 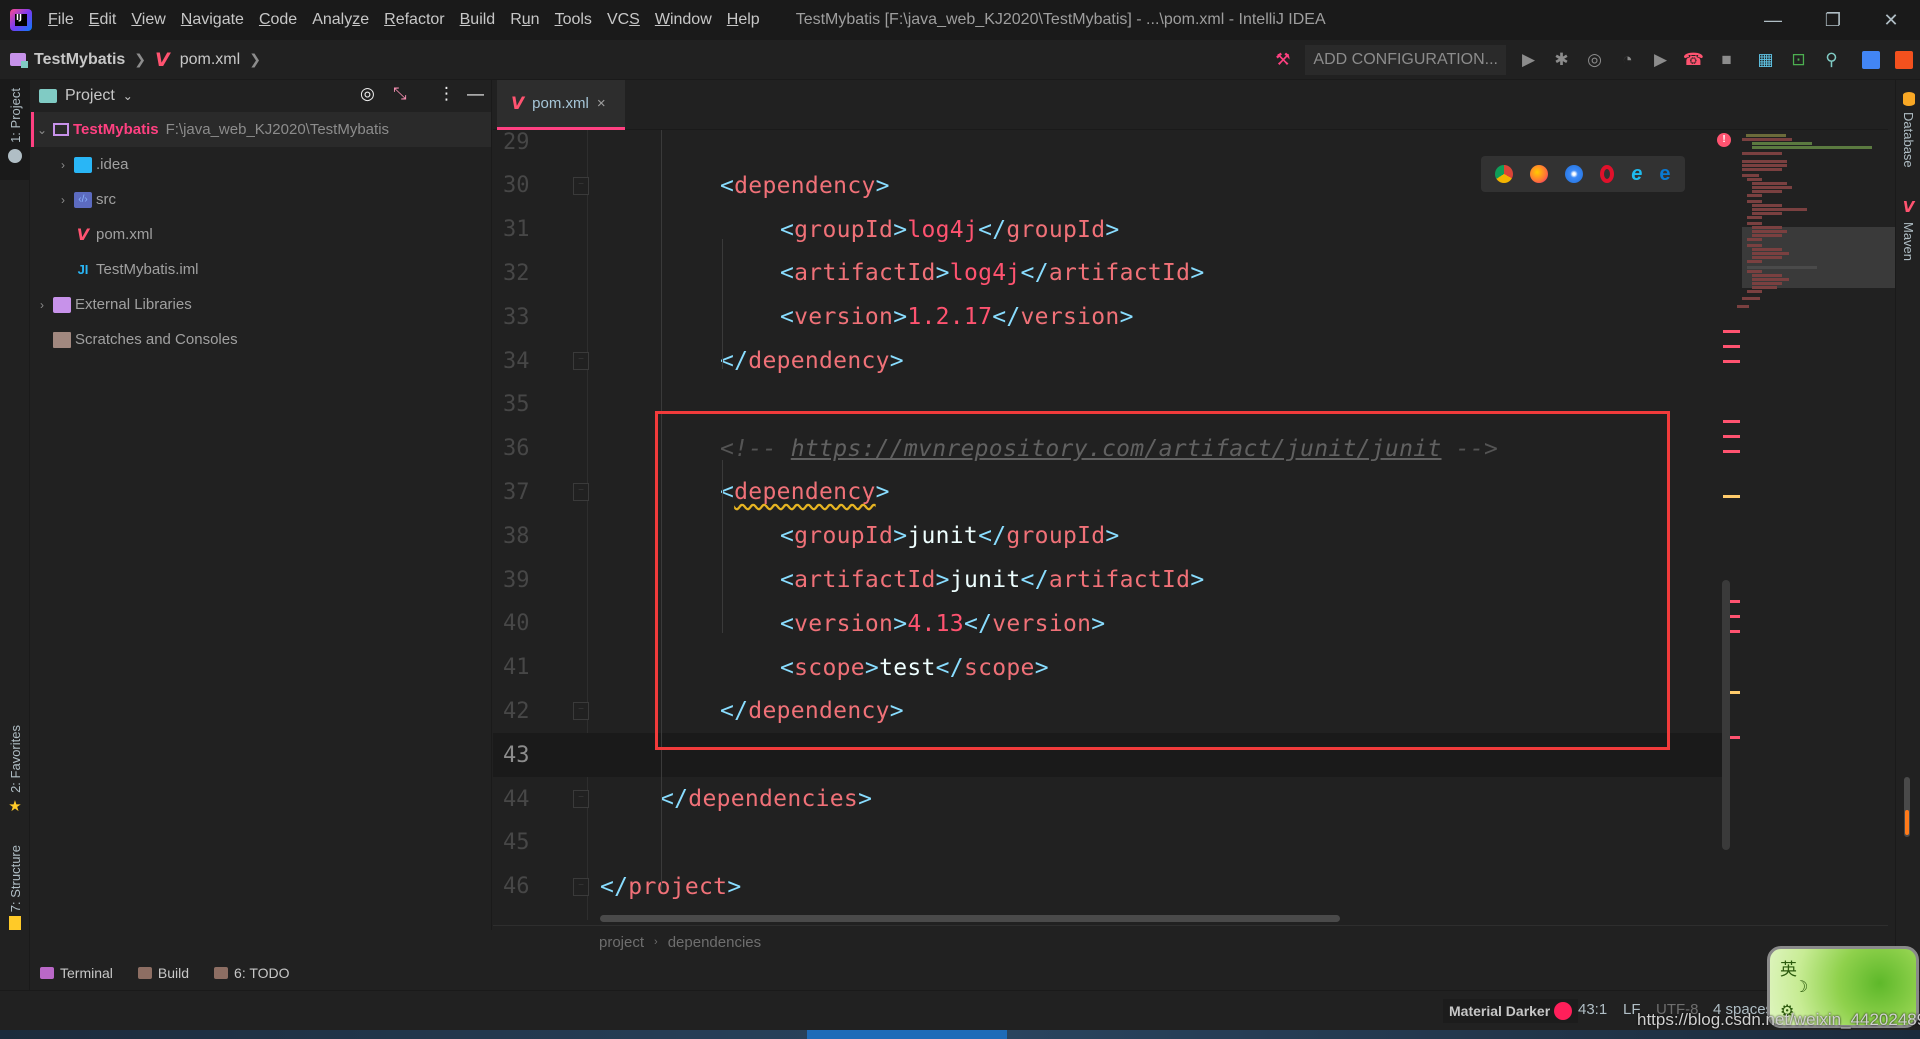 I want to click on menu-view: View, so click(x=148, y=20).